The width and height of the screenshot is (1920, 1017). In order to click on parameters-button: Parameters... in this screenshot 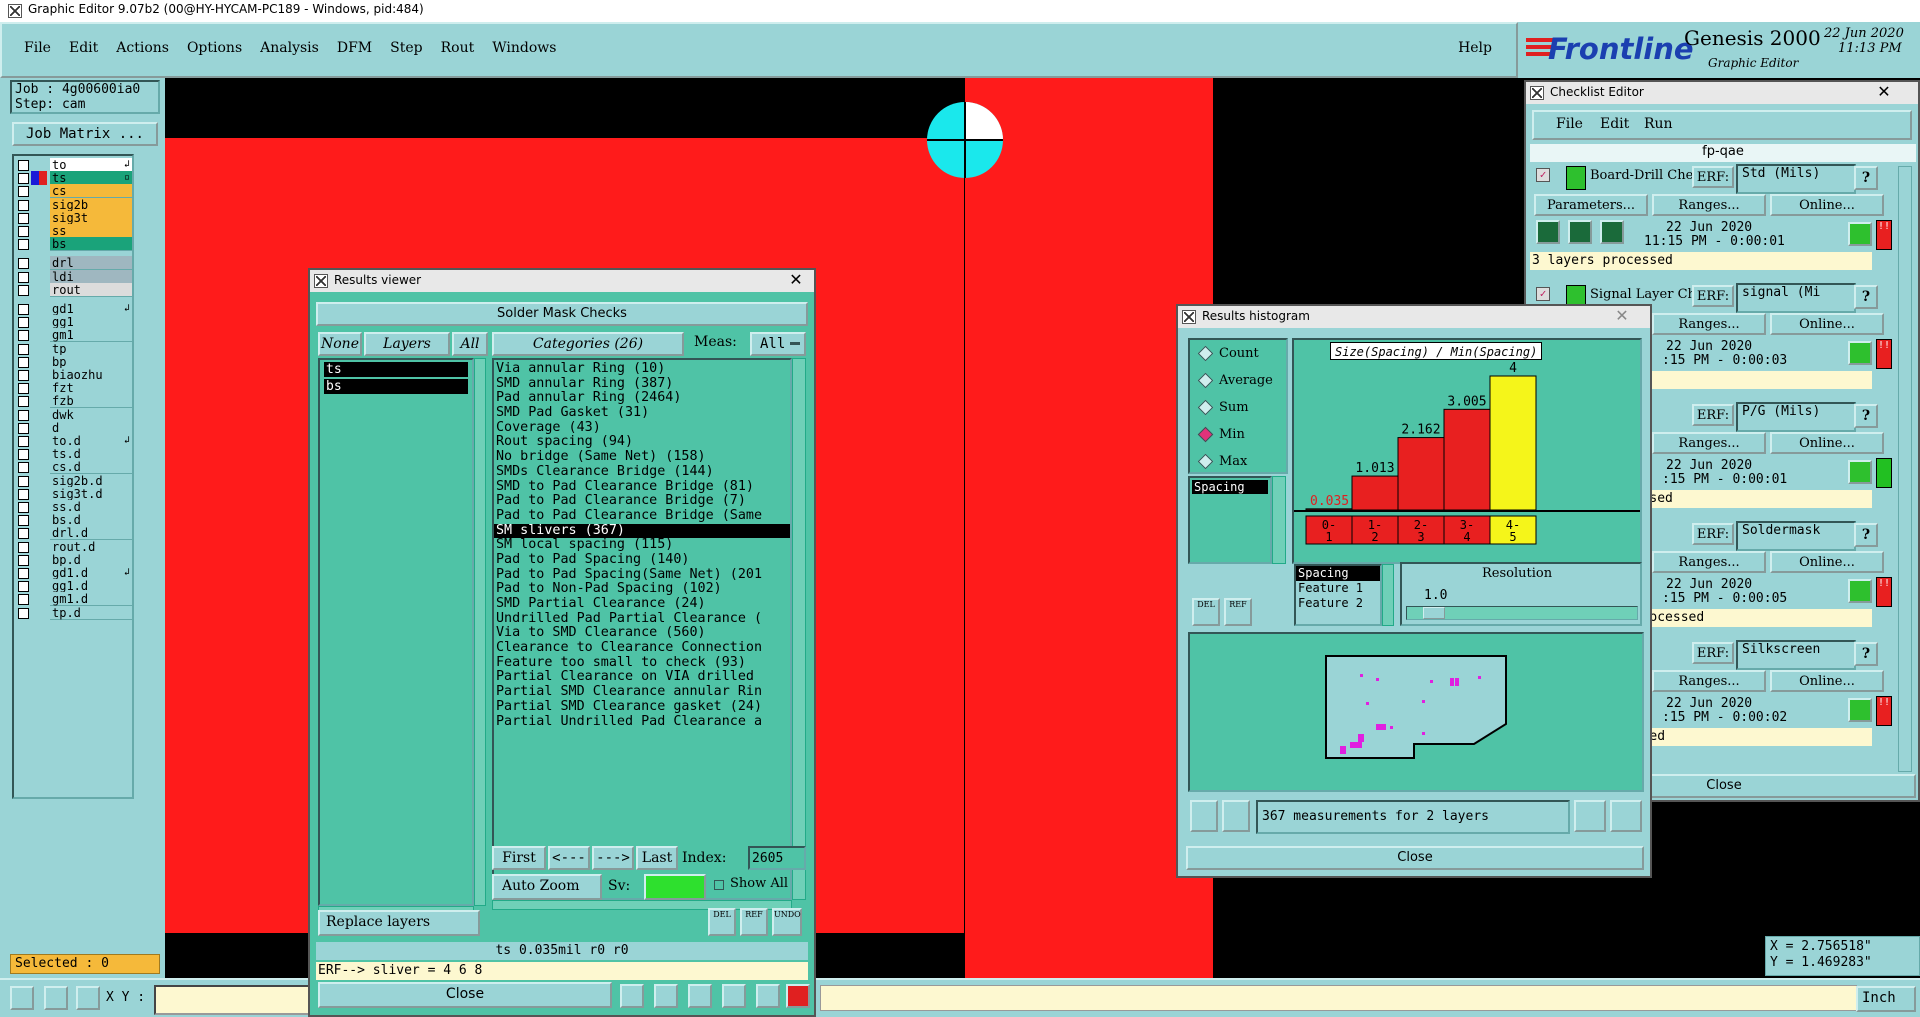, I will do `click(1591, 205)`.